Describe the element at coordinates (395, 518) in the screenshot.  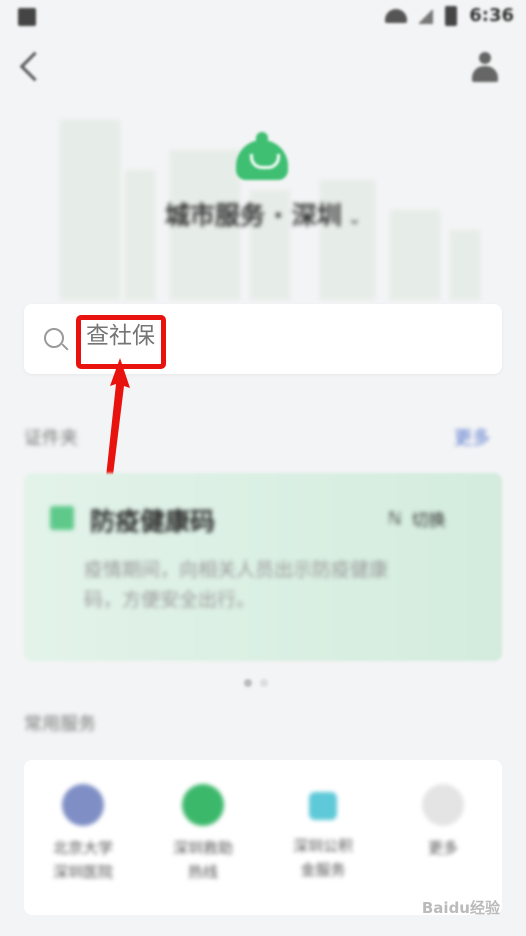
I see `switch-icon: ℕ` at that location.